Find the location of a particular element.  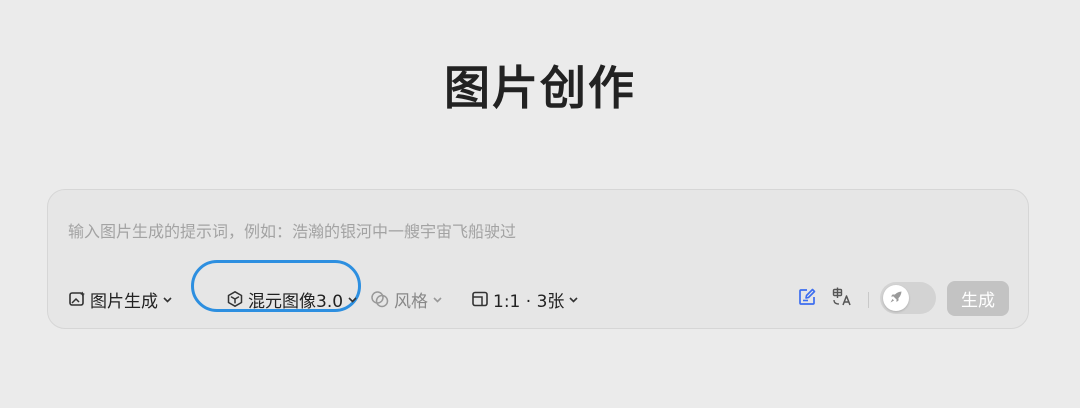

overlap-circles-icon is located at coordinates (380, 299).